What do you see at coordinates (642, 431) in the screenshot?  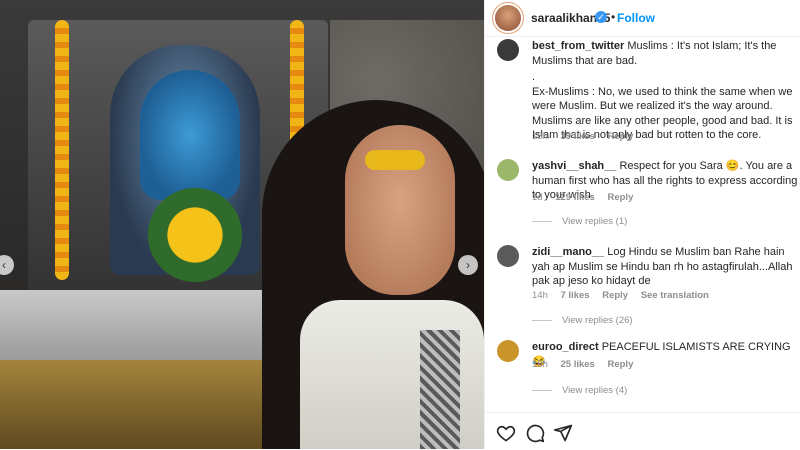 I see `action-bar` at bounding box center [642, 431].